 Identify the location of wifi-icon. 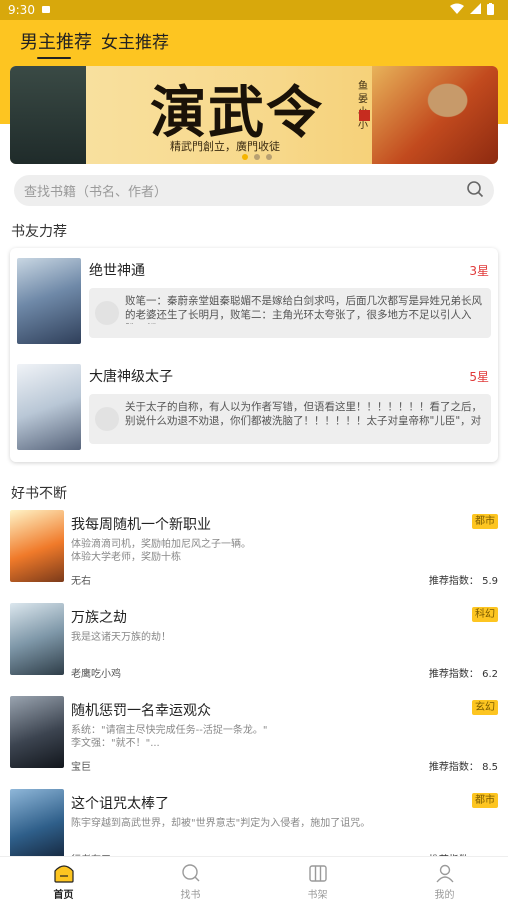
(457, 10).